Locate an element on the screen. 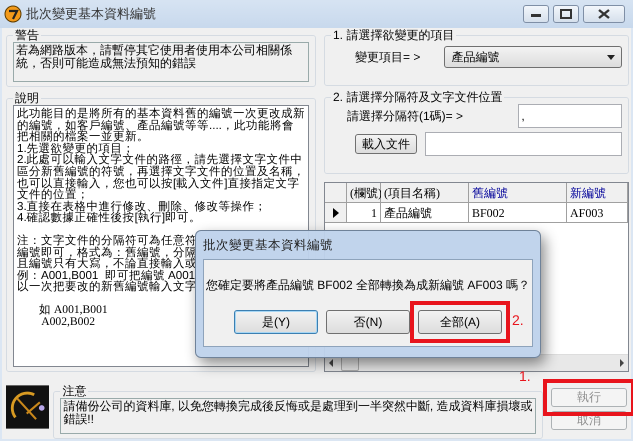 This screenshot has width=633, height=441. text-line: A002,B002 is located at coordinates (68, 322).